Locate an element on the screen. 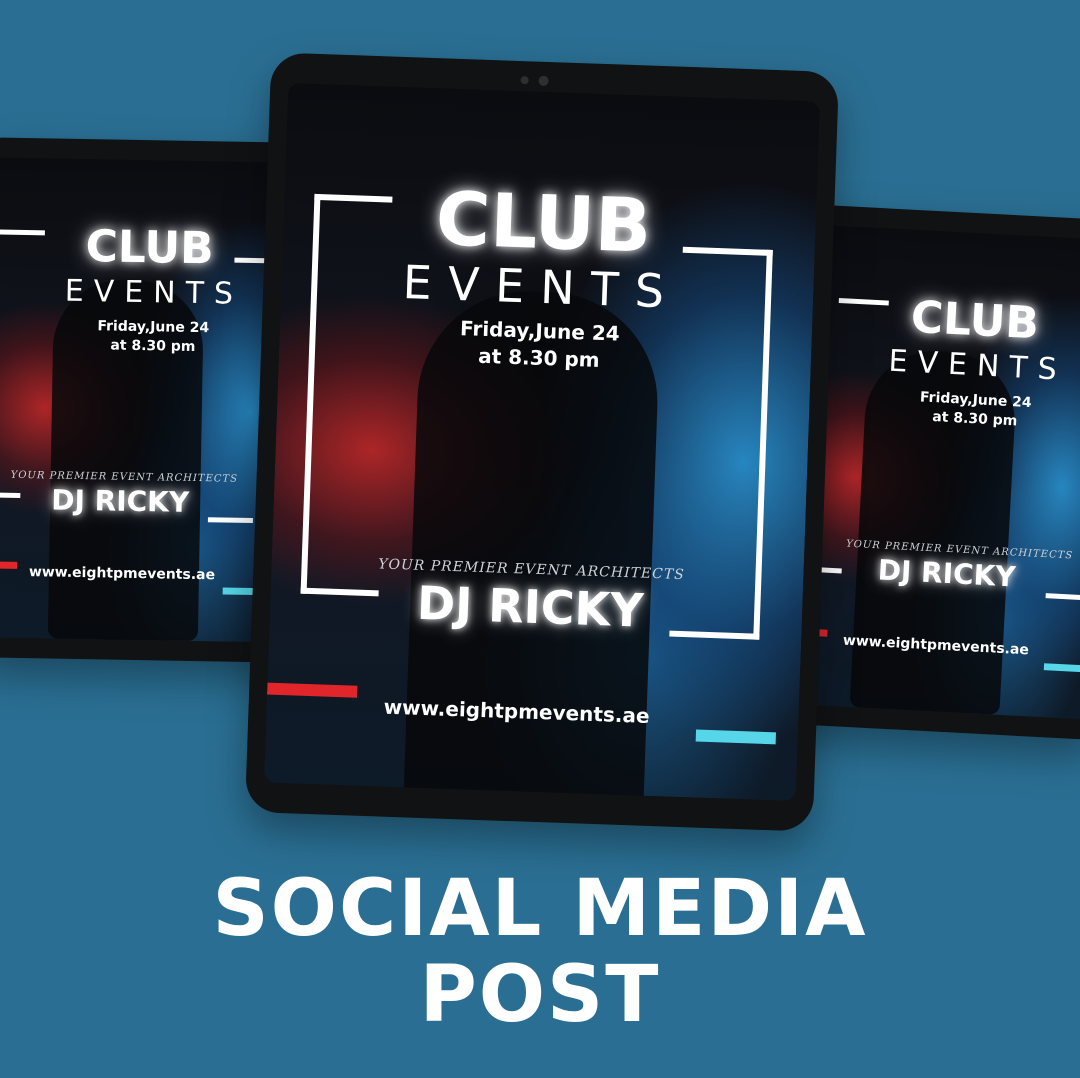  poster-date-time: at 8.30 pm is located at coordinates (153, 346).